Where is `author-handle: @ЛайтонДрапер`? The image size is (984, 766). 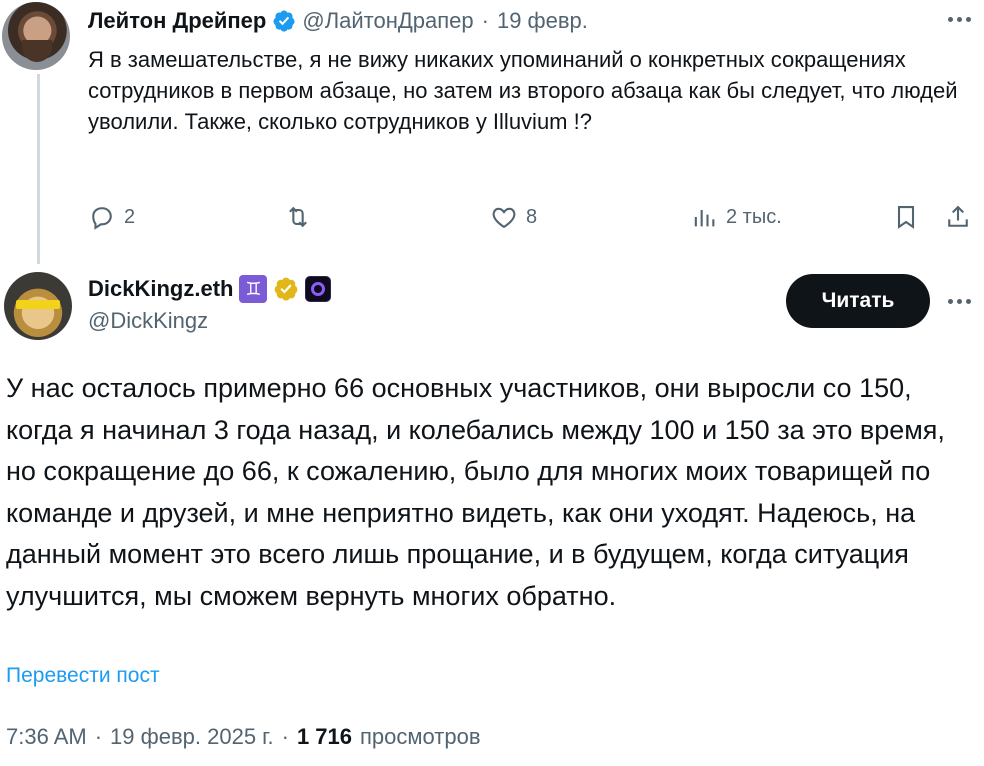
author-handle: @ЛайтонДрапер is located at coordinates (387, 21).